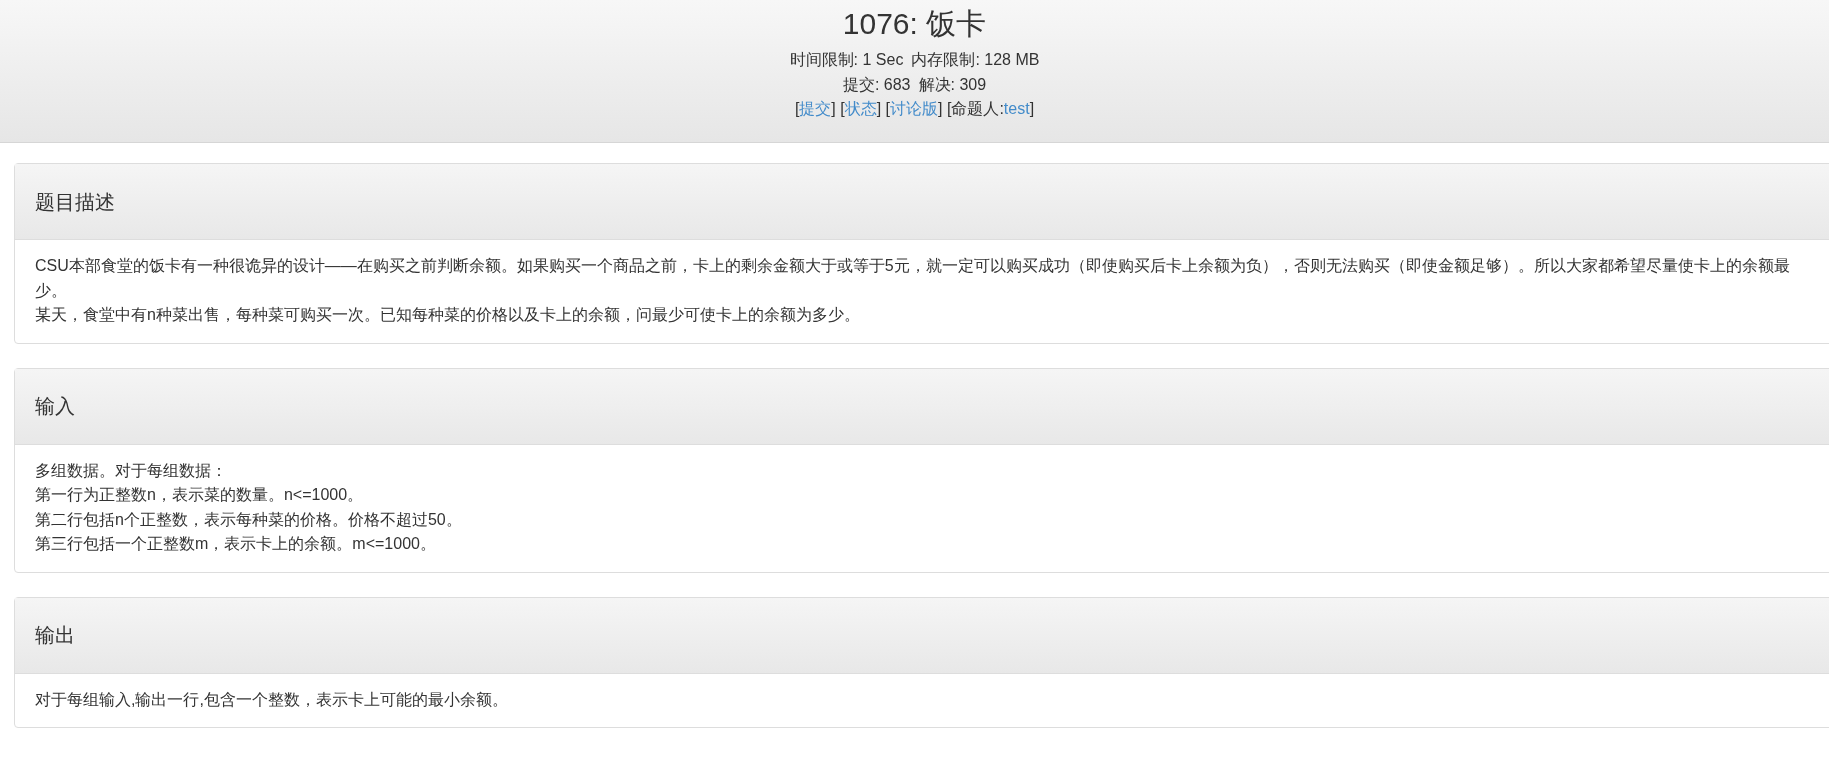  What do you see at coordinates (913, 278) in the screenshot?
I see `section-text: CSU本部食堂的饭卡有一种很诡异的设计——在购买之前判断余额。如果购买一个商品之前，卡上的剩余金额大于或等于5元，就一定可以购买成功（即使购买后卡上余额为负），否则无法购买（即使金额足够）。所以大家都希望尽量使卡上的余额最少。` at bounding box center [913, 278].